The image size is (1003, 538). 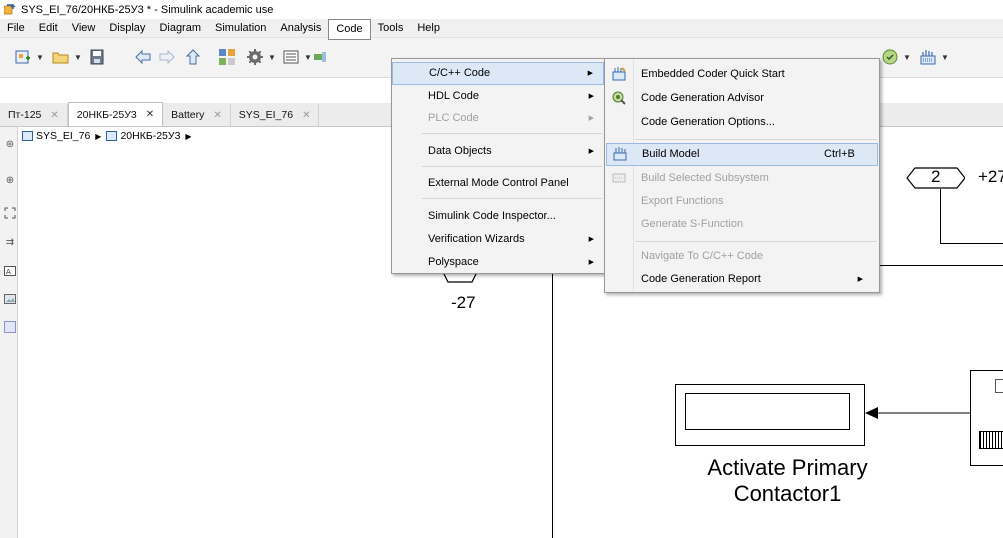 I want to click on subsystem-icon, so click(x=112, y=136).